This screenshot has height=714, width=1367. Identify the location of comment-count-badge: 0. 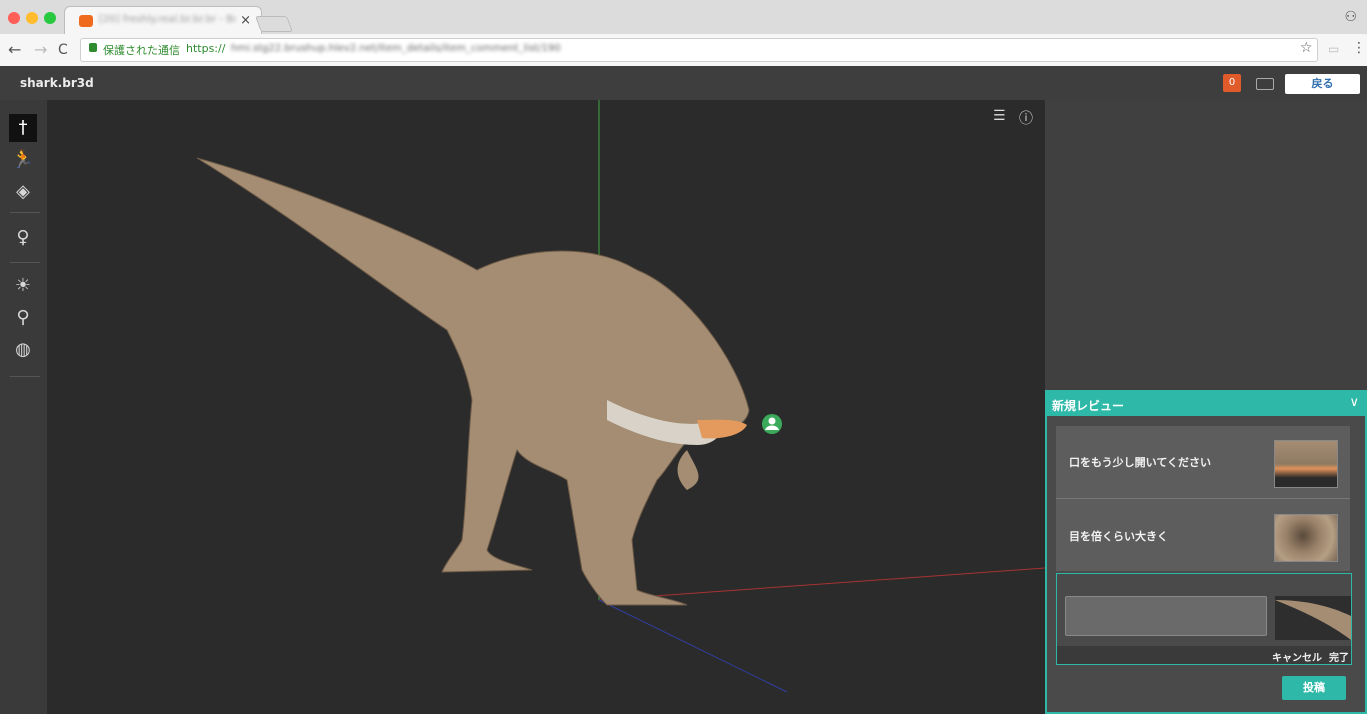
(1232, 83).